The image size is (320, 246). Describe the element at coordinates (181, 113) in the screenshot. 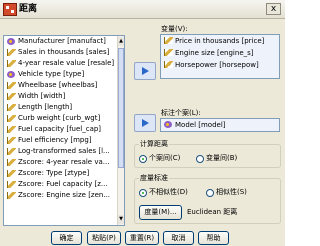

I see `label-cases-label: 标注个案(L):` at that location.